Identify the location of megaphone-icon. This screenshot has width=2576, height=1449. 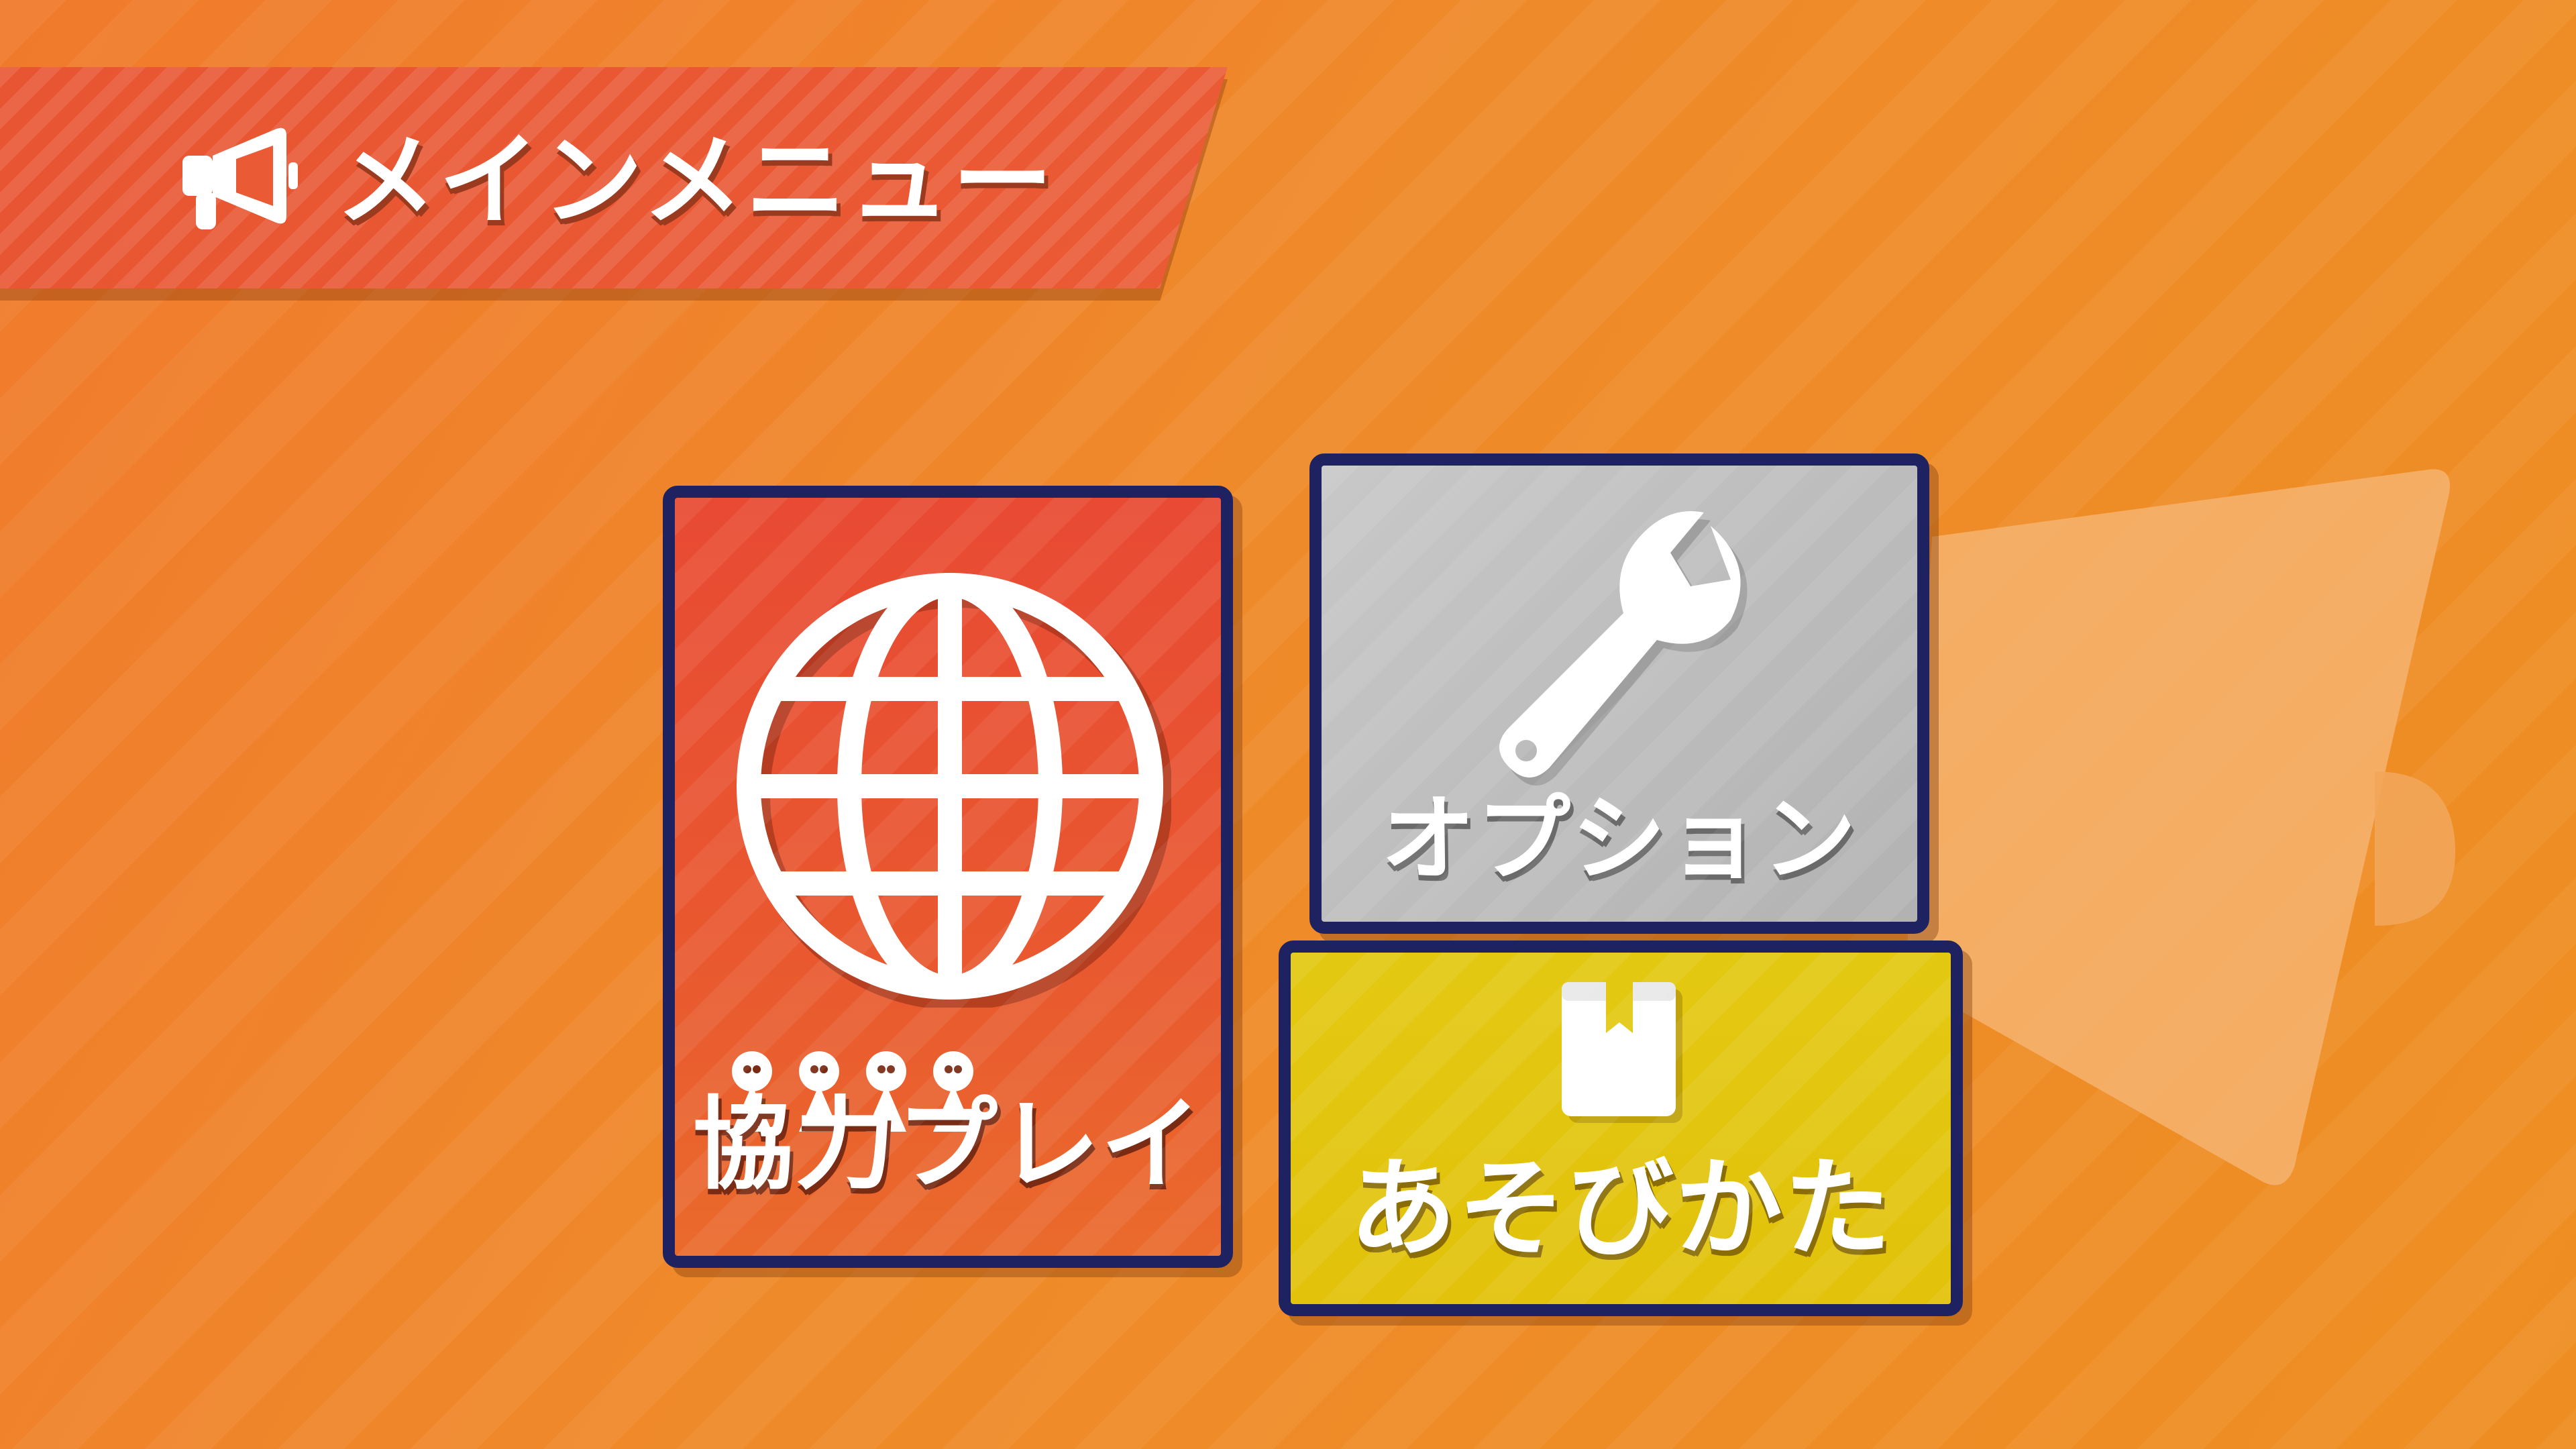
(240, 178).